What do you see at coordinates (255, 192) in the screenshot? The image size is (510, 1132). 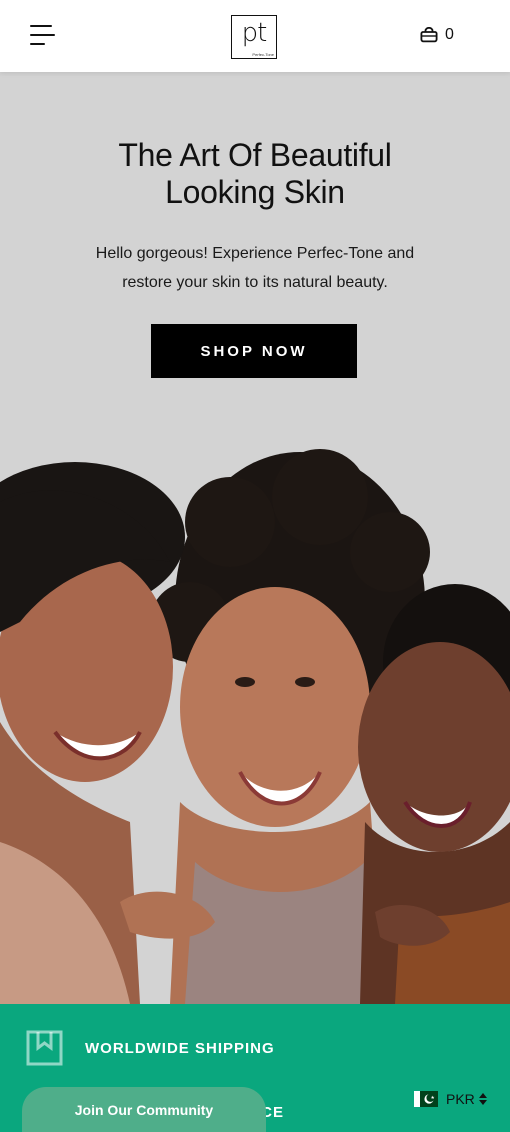 I see `hero-title-line-2: Looking Skin` at bounding box center [255, 192].